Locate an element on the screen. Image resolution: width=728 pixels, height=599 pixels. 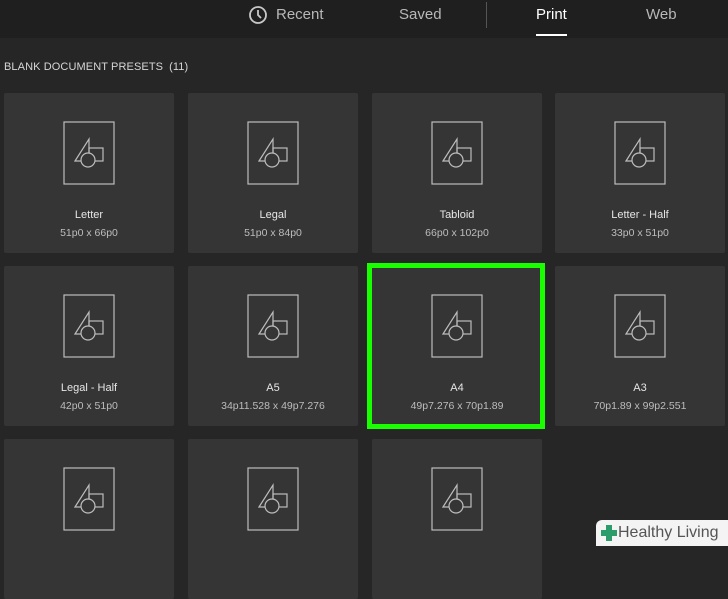
preset-card: Legal 51p0 x 84p0 is located at coordinates (273, 173).